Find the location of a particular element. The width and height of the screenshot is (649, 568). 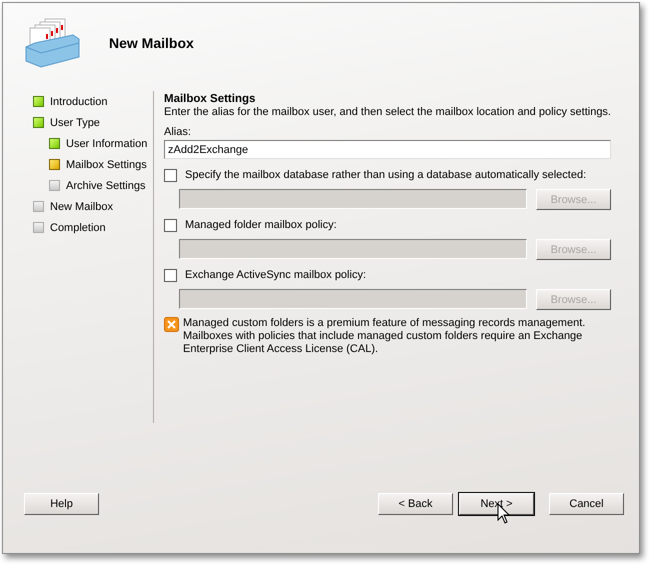

help-button: Help is located at coordinates (61, 504).